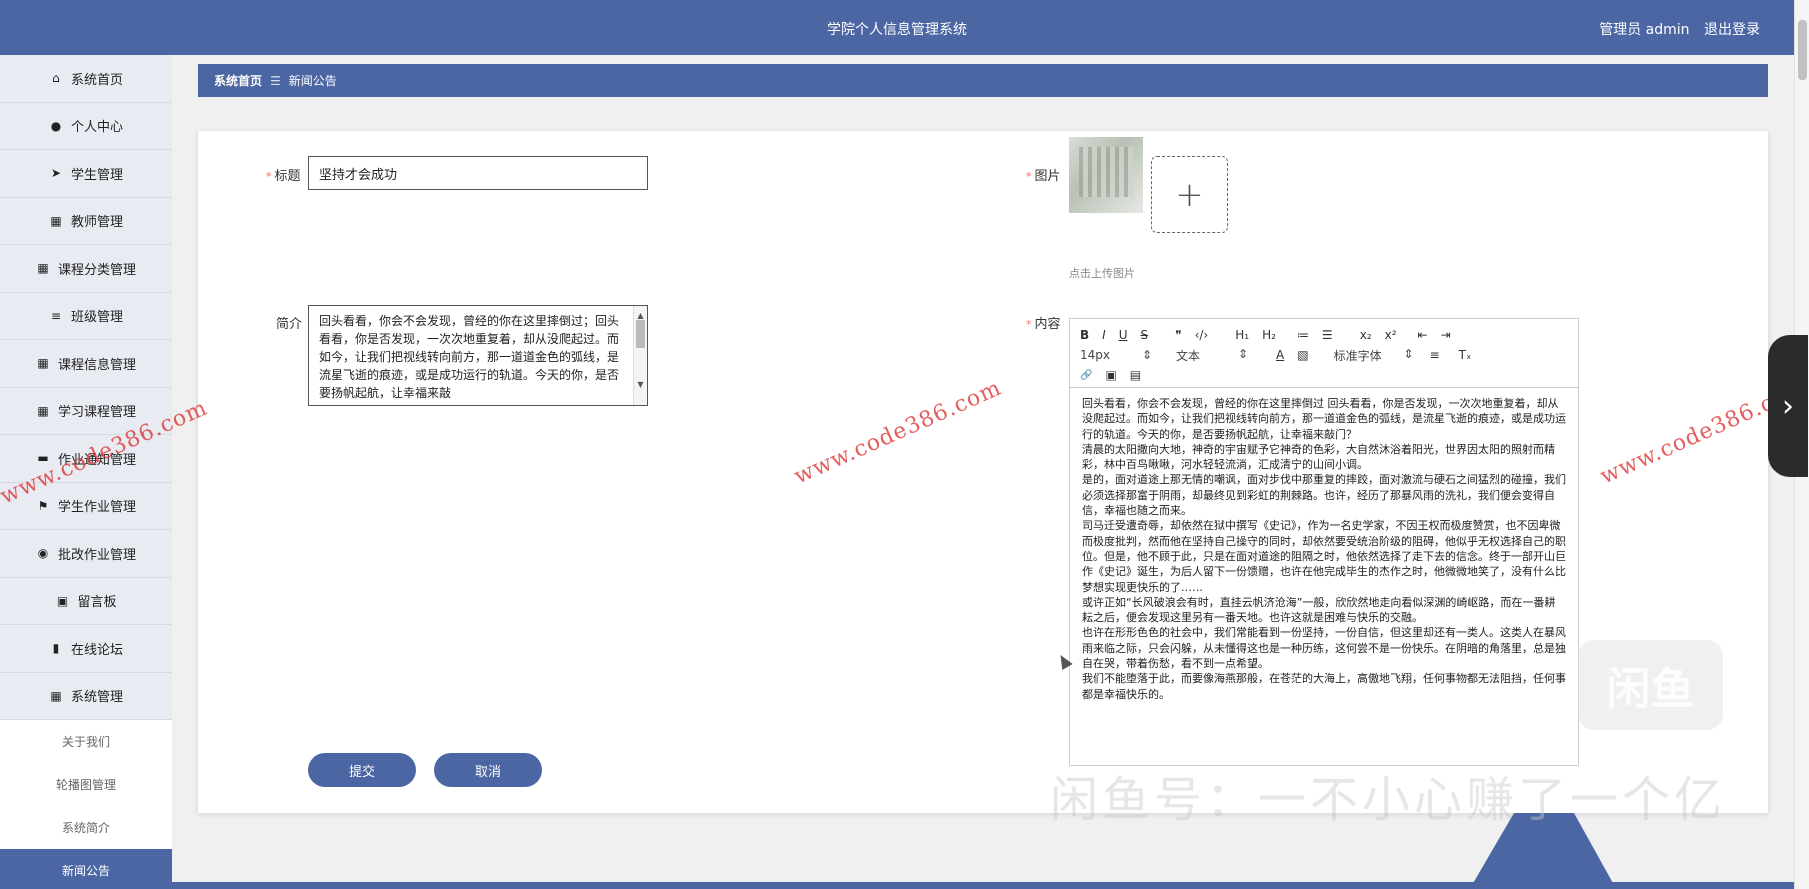 This screenshot has width=1809, height=889. I want to click on bold-icon: B, so click(1084, 335).